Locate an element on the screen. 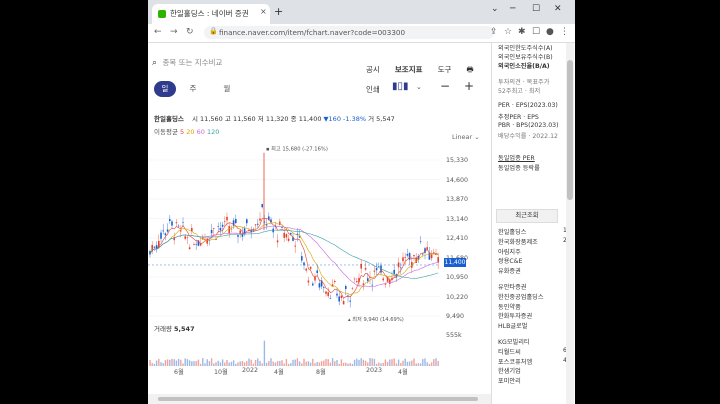 Image resolution: width=720 pixels, height=404 pixels. forward-button: → is located at coordinates (174, 32).